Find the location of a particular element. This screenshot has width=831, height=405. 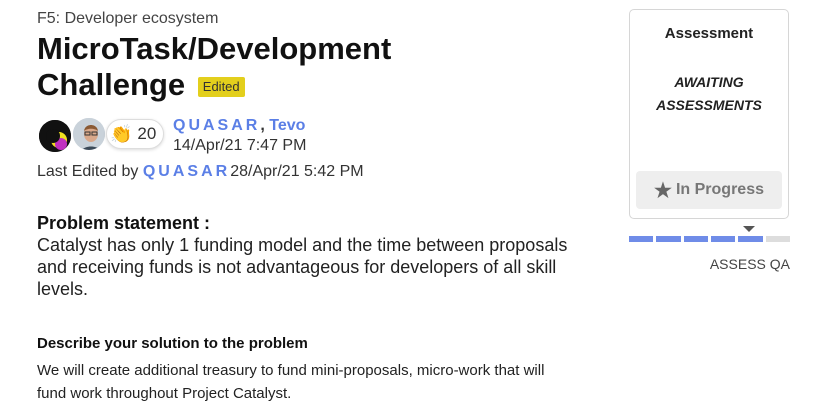

stage-progress-bar is located at coordinates (709, 239).